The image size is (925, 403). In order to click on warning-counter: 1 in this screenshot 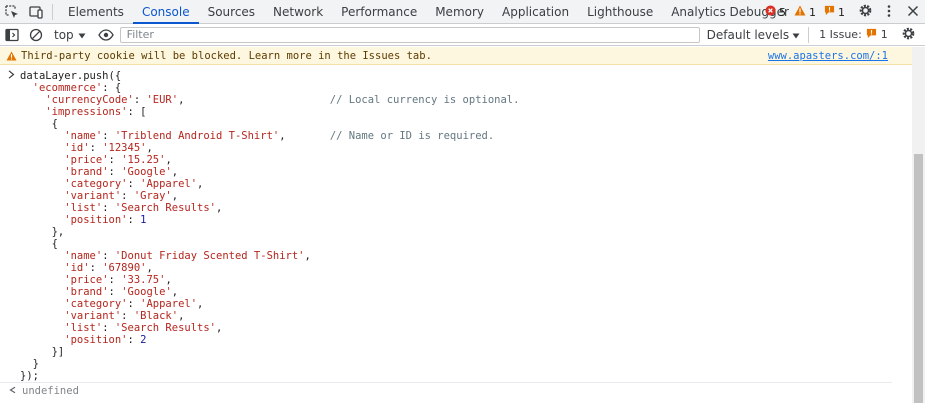, I will do `click(805, 12)`.